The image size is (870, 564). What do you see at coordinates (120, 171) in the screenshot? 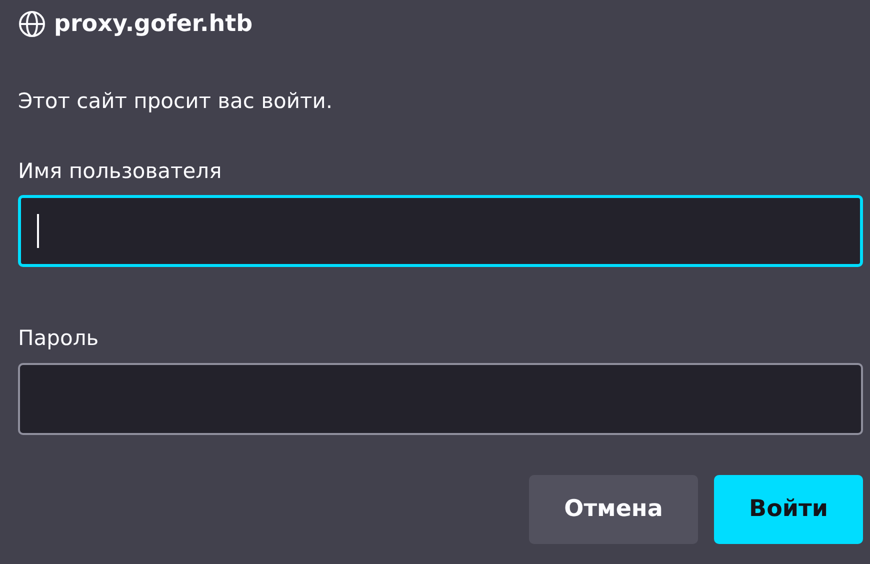
I see `field-label: Имя пользователя` at bounding box center [120, 171].